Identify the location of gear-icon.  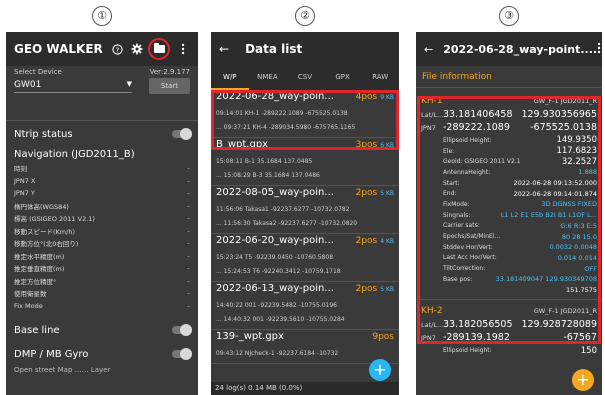
(137, 49).